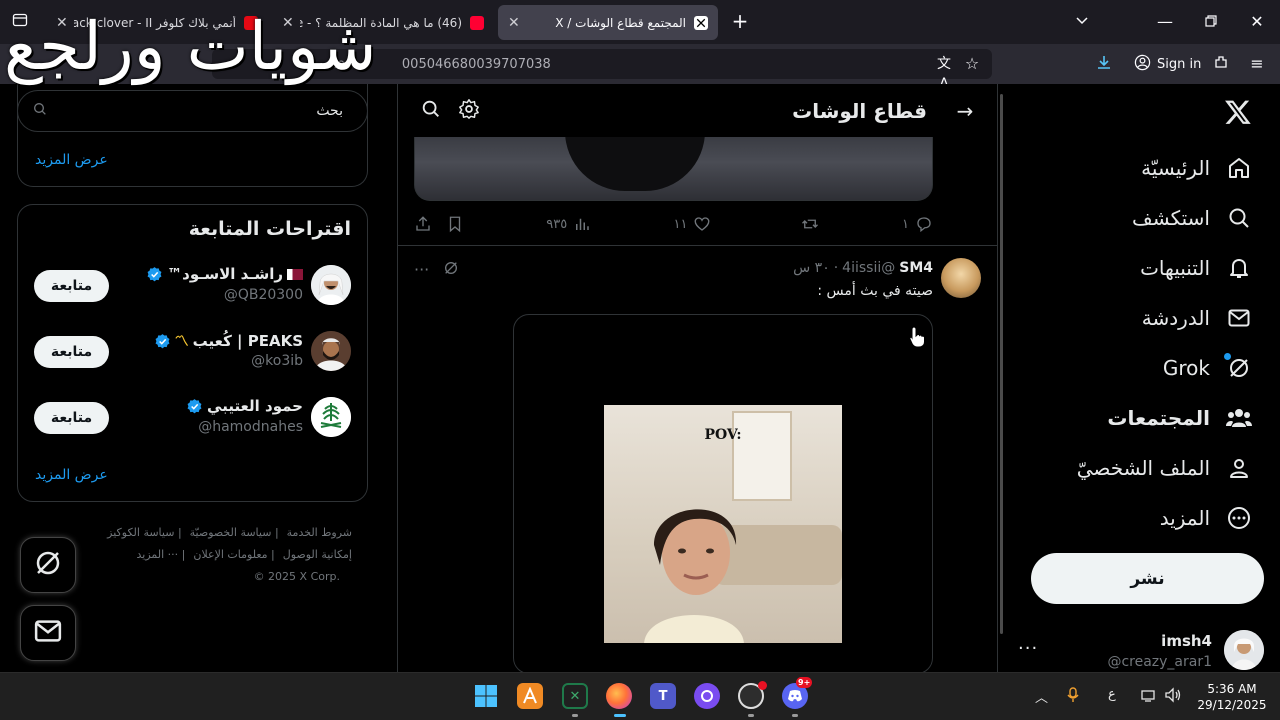 The height and width of the screenshot is (720, 1280). I want to click on verified-badge-icon, so click(194, 406).